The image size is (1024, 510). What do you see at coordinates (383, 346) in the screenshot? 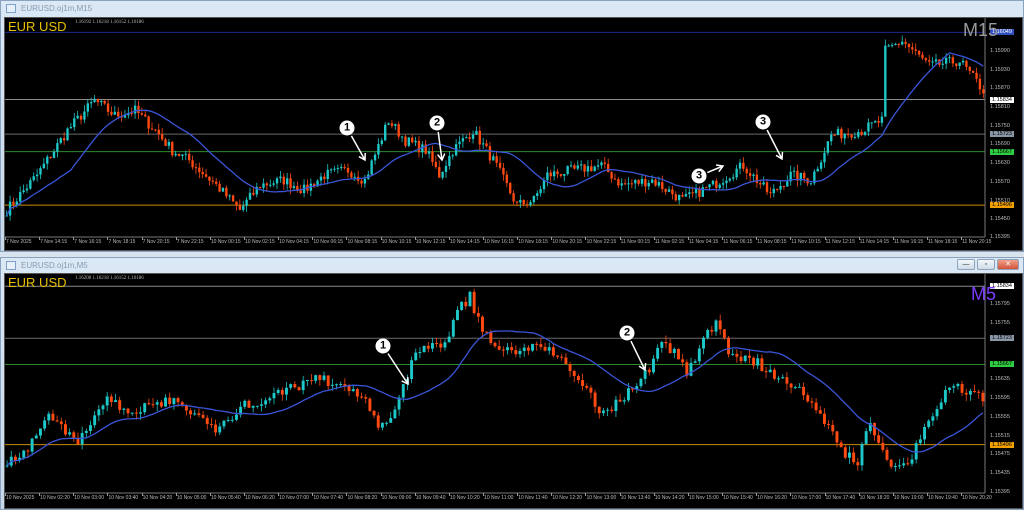
I see `annotation-number-badge: 1` at bounding box center [383, 346].